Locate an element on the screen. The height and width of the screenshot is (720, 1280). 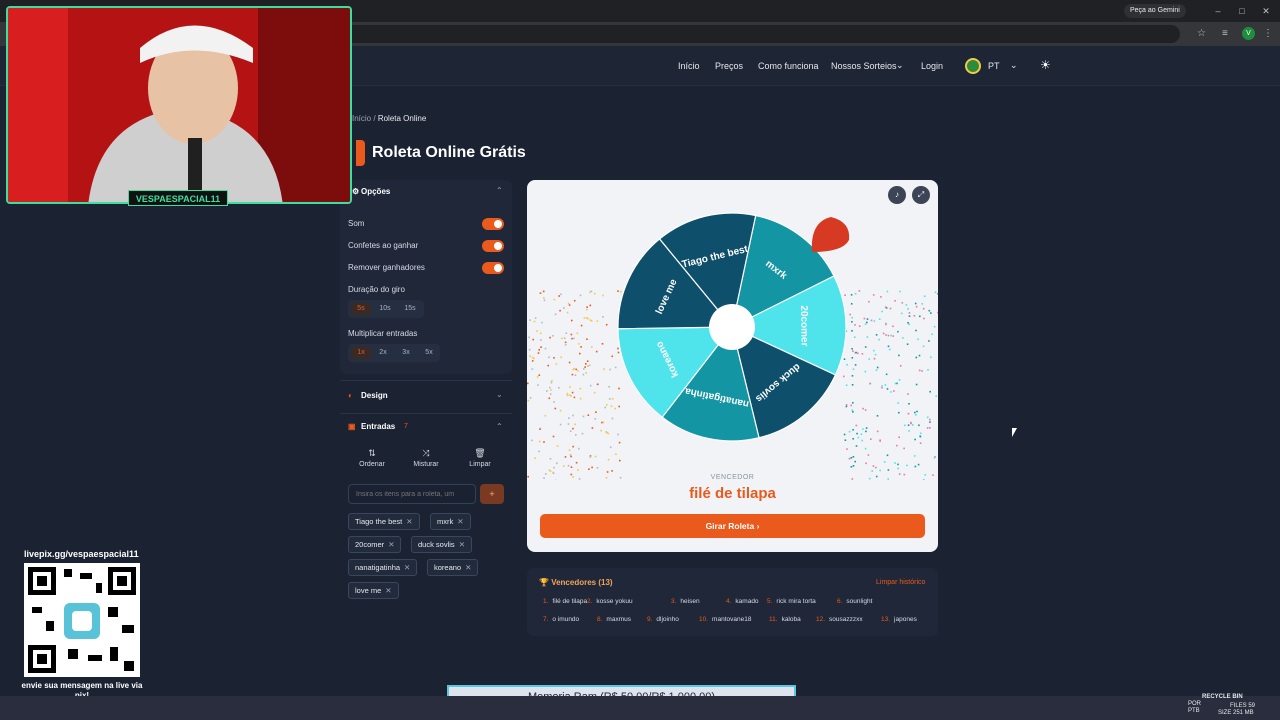
nav-link-sorteios: Nossos Sorteios is located at coordinates (864, 66).